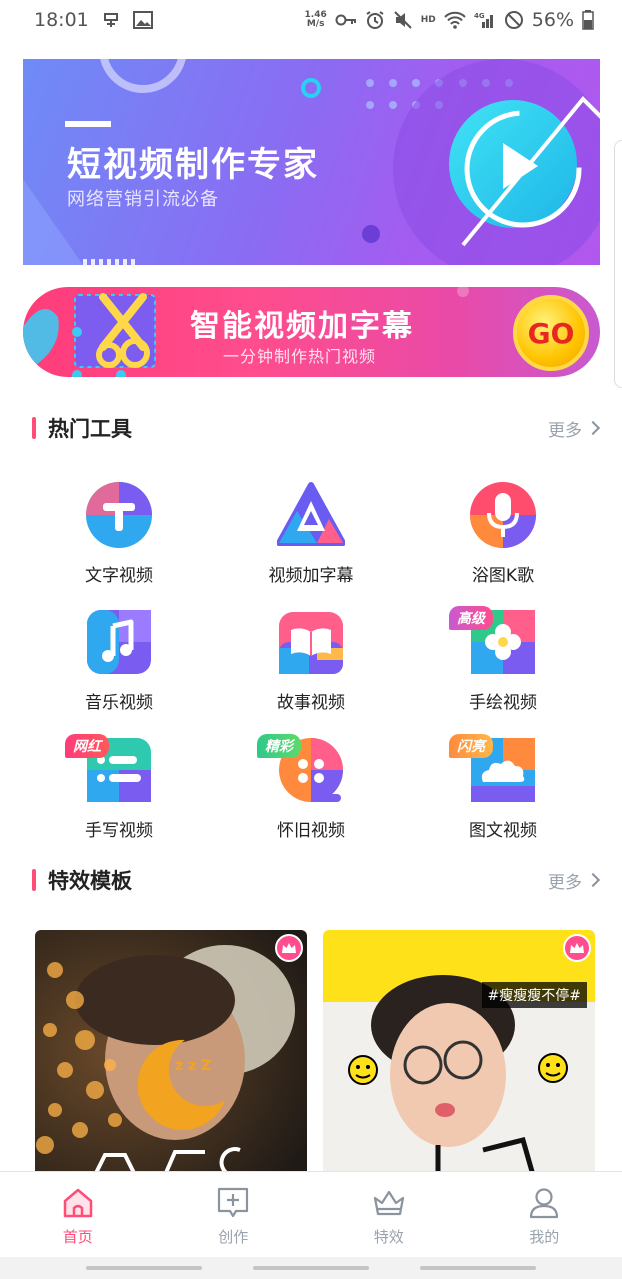 The image size is (622, 1279). Describe the element at coordinates (119, 703) in the screenshot. I see `tool-label: 音乐视频` at that location.